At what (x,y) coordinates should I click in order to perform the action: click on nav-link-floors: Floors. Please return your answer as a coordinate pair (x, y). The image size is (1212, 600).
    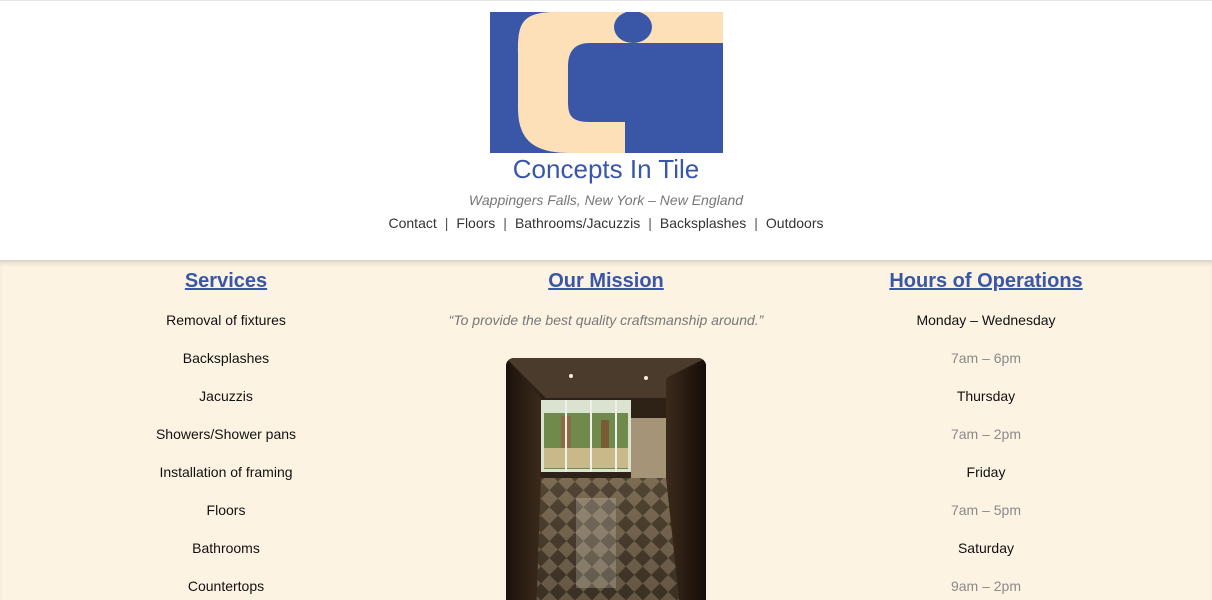
    Looking at the image, I should click on (475, 223).